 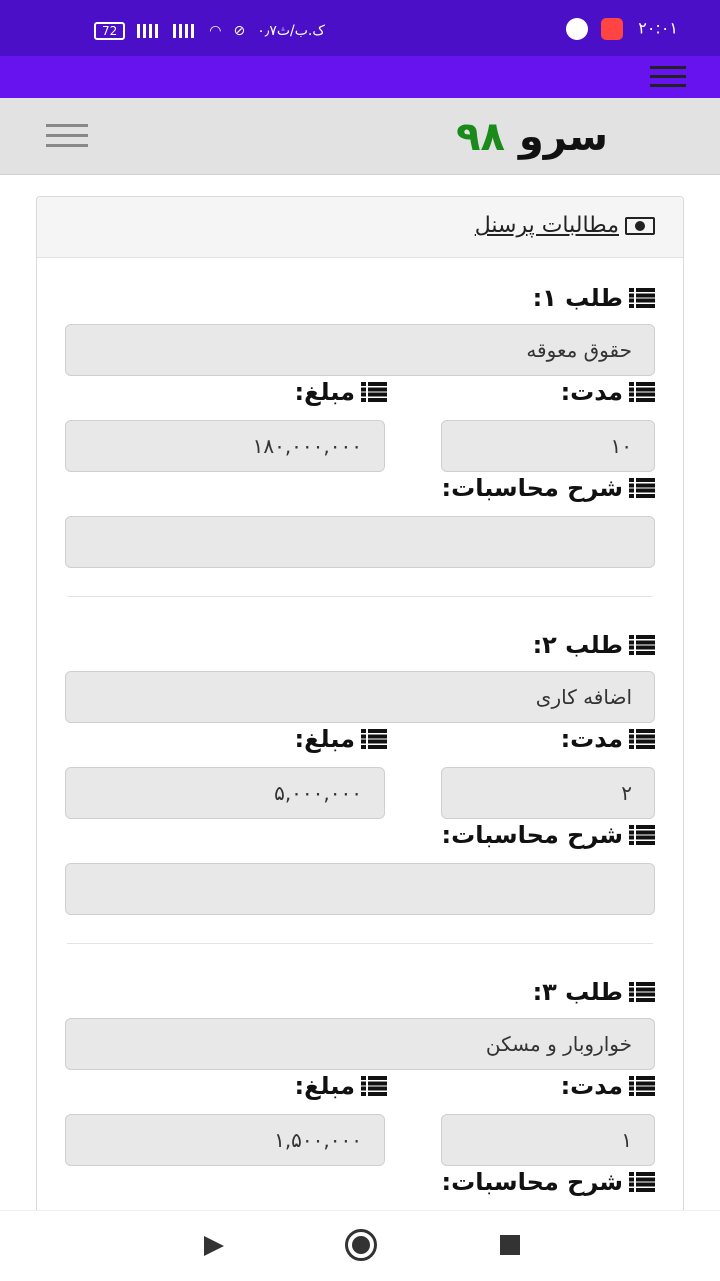 What do you see at coordinates (594, 645) in the screenshot?
I see `request-label: طلب ۲:` at bounding box center [594, 645].